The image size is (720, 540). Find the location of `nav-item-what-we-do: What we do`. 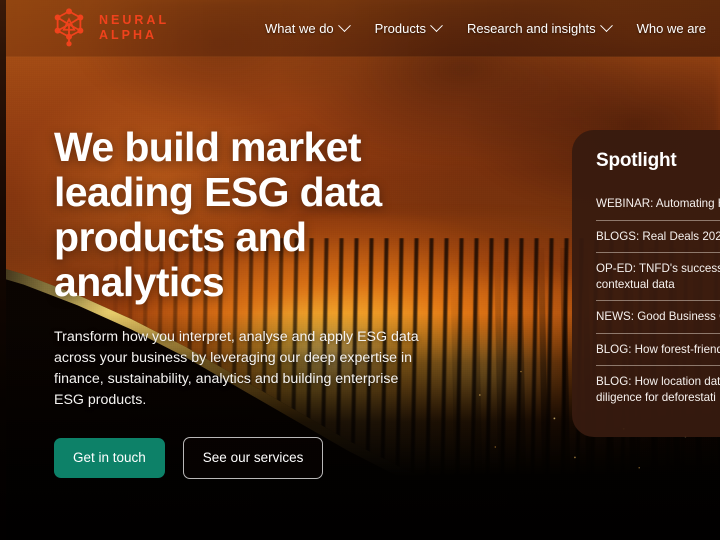

nav-item-what-we-do: What we do is located at coordinates (308, 27).